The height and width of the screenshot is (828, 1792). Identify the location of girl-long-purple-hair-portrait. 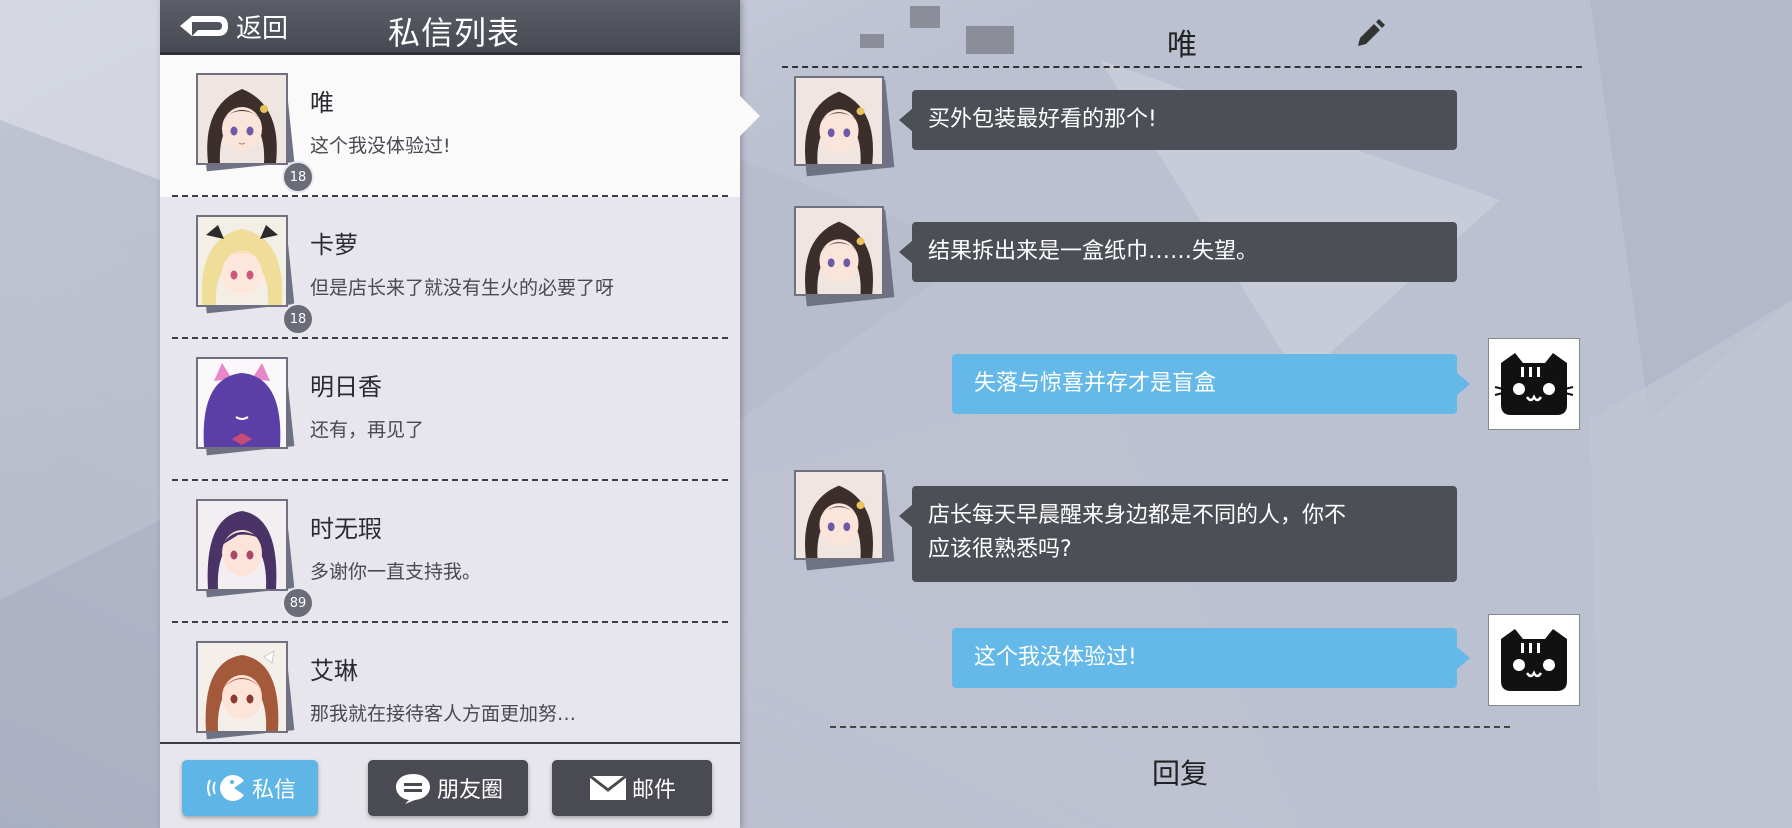
(242, 545).